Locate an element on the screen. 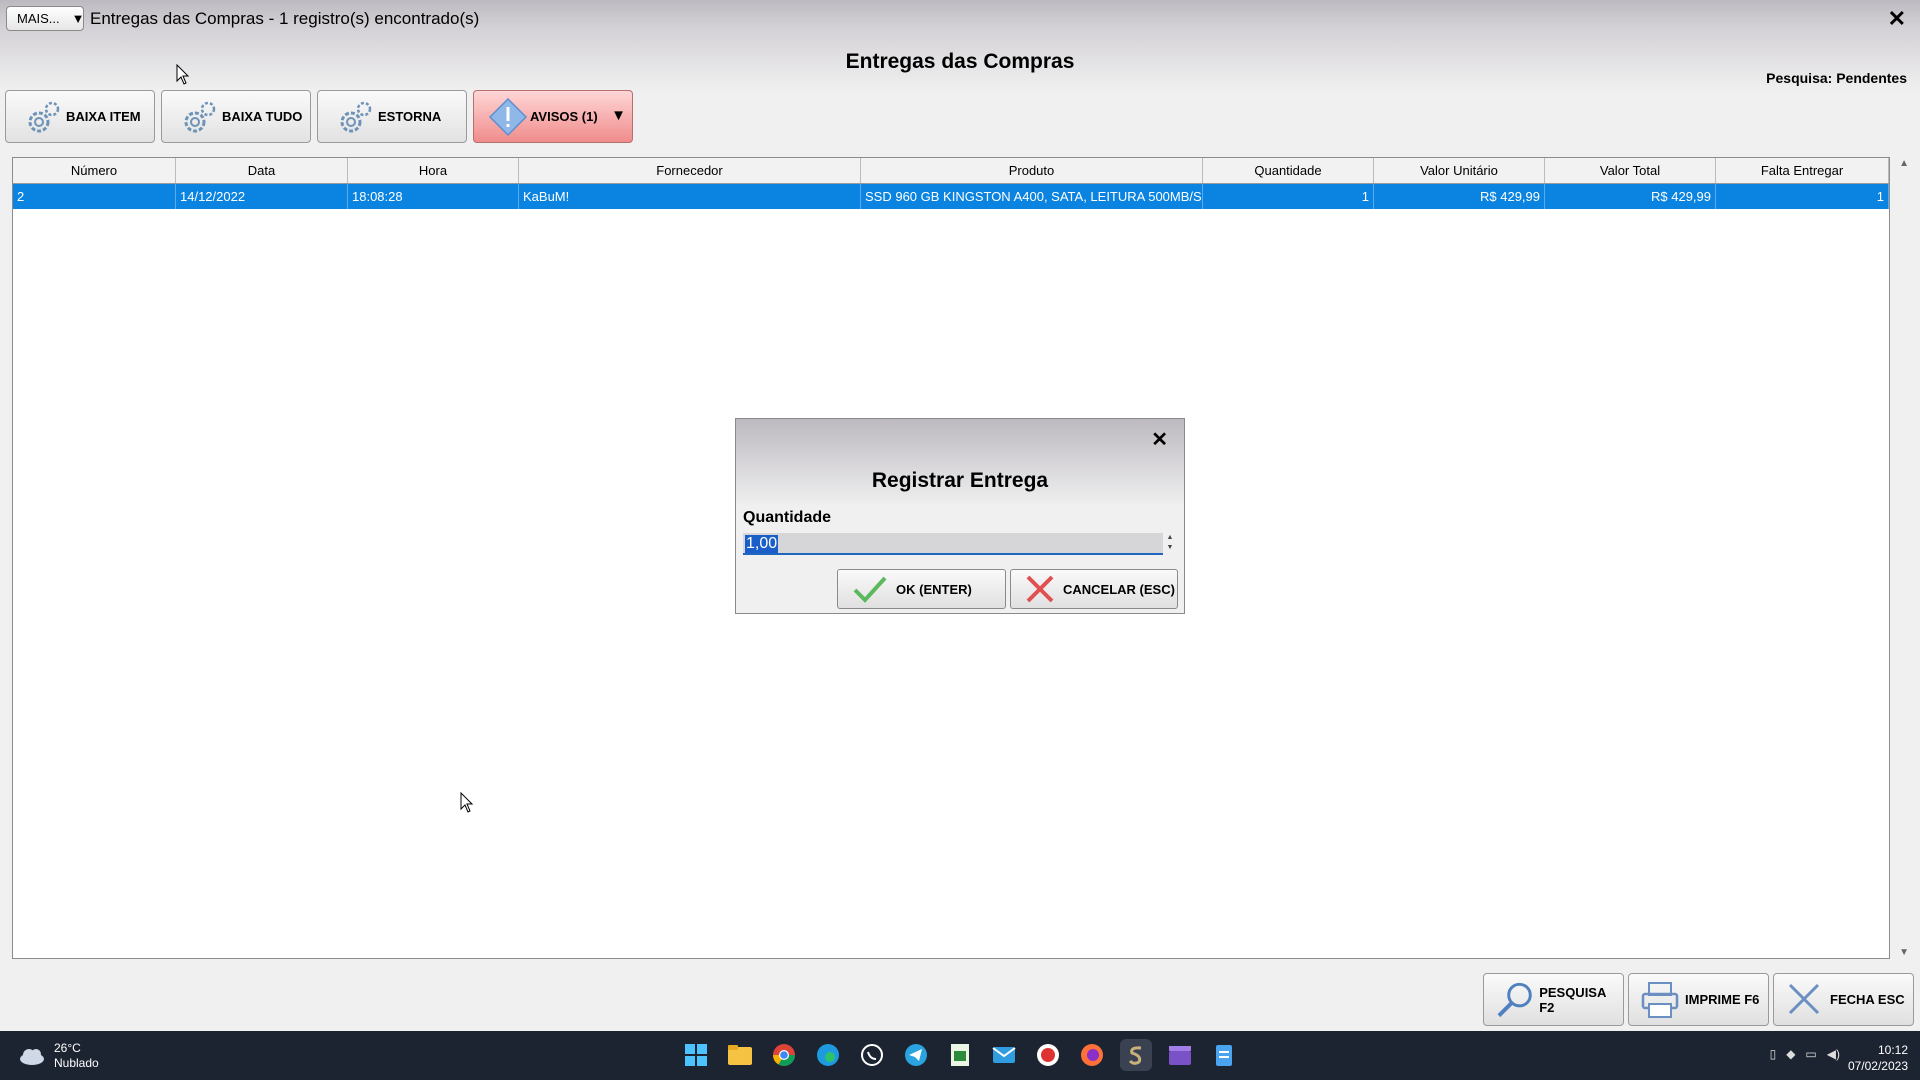  mail-icon is located at coordinates (1004, 1055).